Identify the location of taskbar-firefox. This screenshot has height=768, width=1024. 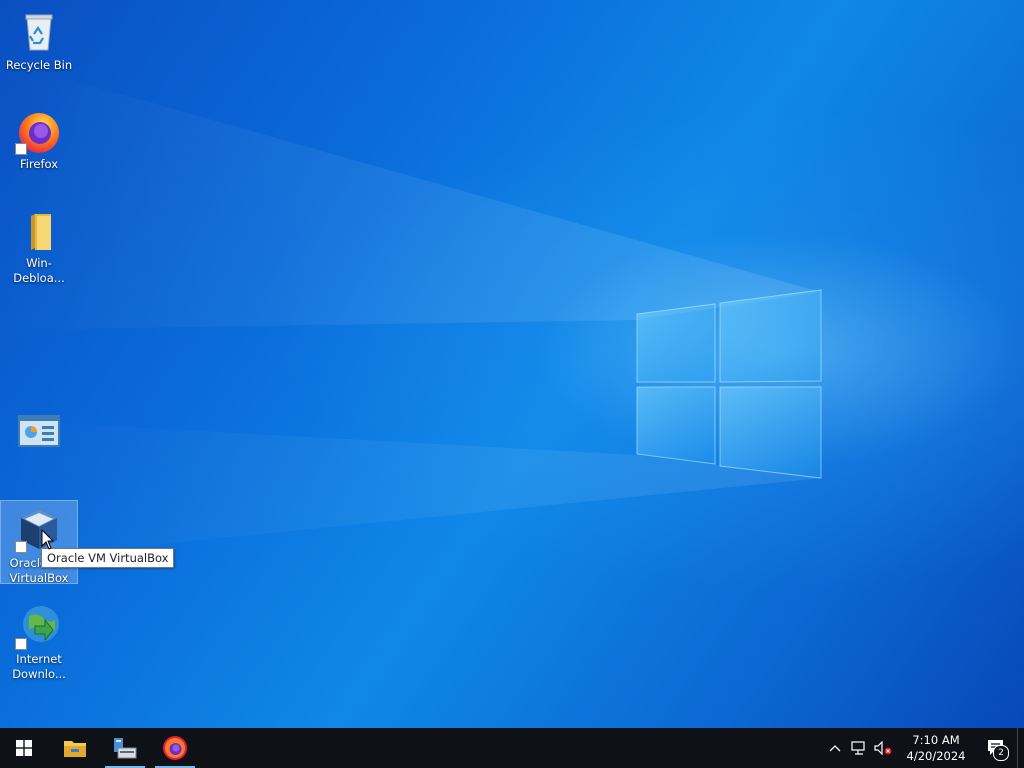
(175, 748).